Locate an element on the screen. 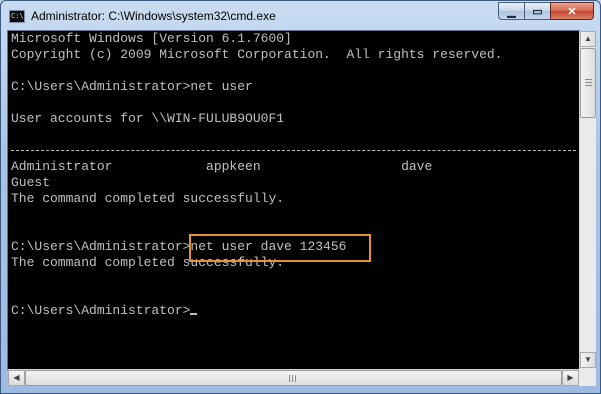 The width and height of the screenshot is (601, 394). console-line: C:\Users\Administrator>net user is located at coordinates (132, 86).